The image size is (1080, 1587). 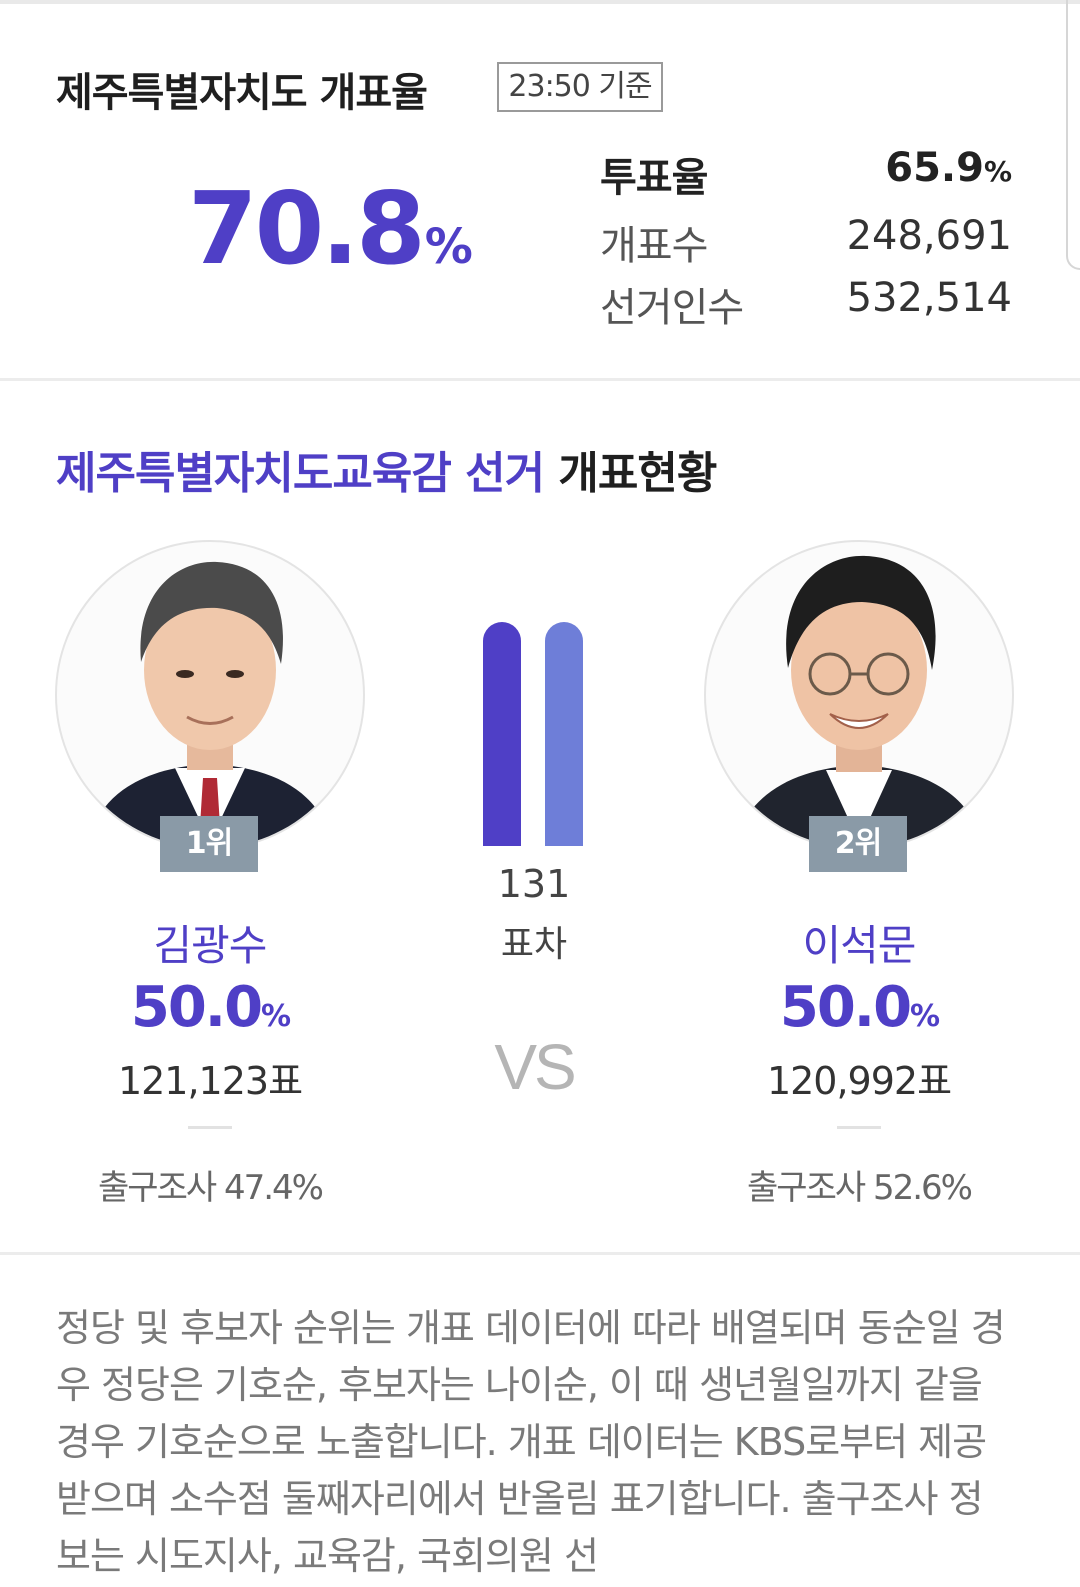 What do you see at coordinates (300, 473) in the screenshot?
I see `race-title-highlight: 제주특별자치도교육감 선거` at bounding box center [300, 473].